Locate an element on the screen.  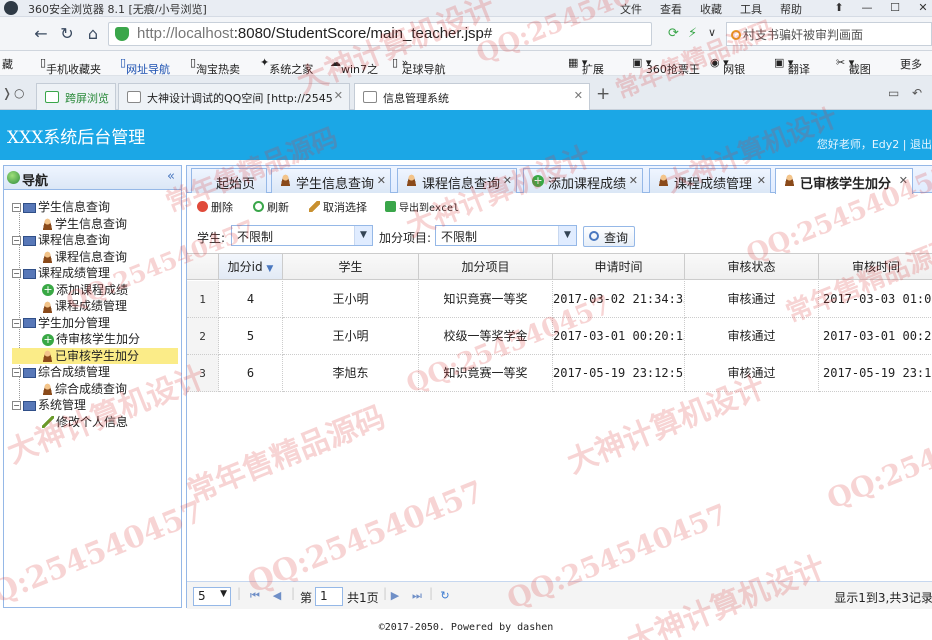
browser-tab-crossscreen: 跨屏浏览 is located at coordinates (76, 96).